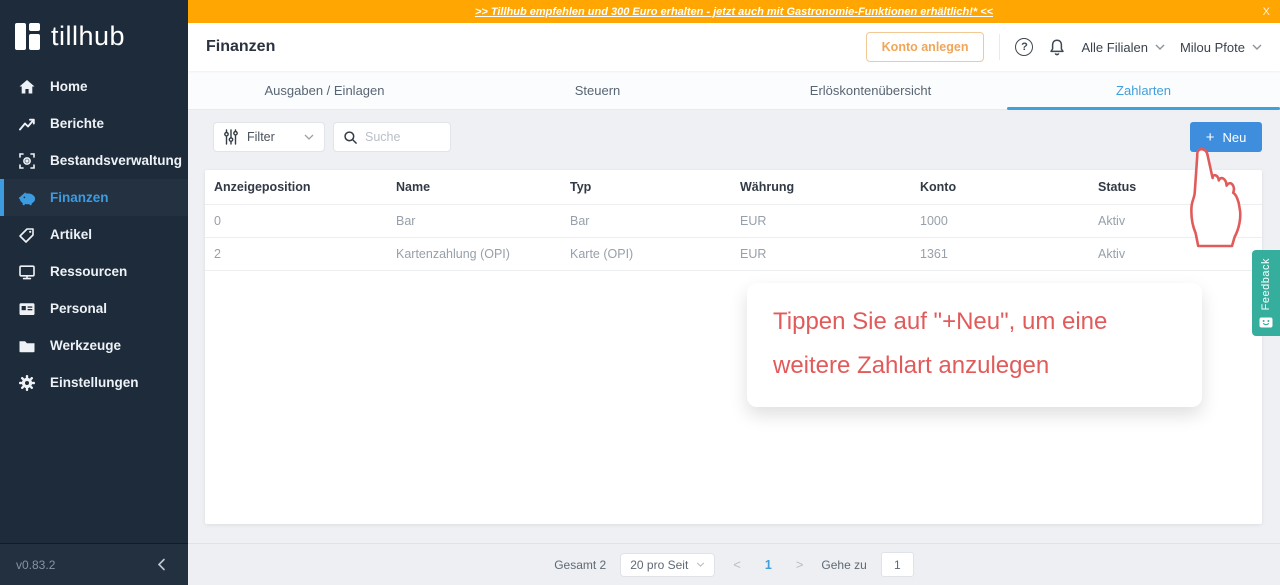 This screenshot has height=585, width=1280. I want to click on total-count: Gesamt 2, so click(580, 564).